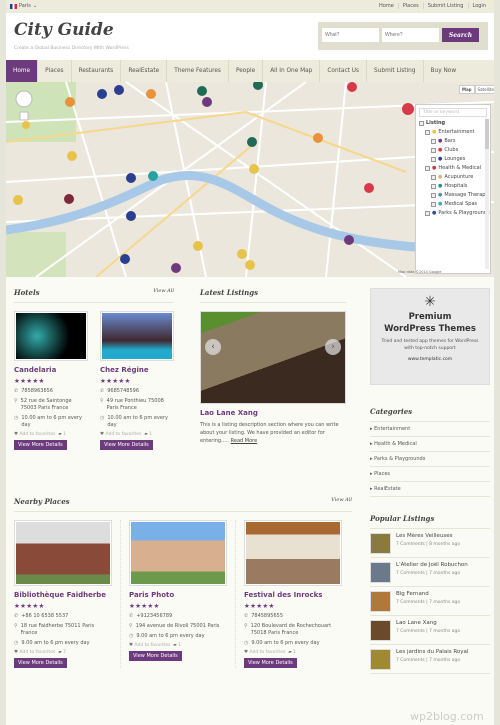 This screenshot has height=725, width=500. I want to click on category-tree-item: ● Acupunture, so click(454, 177).